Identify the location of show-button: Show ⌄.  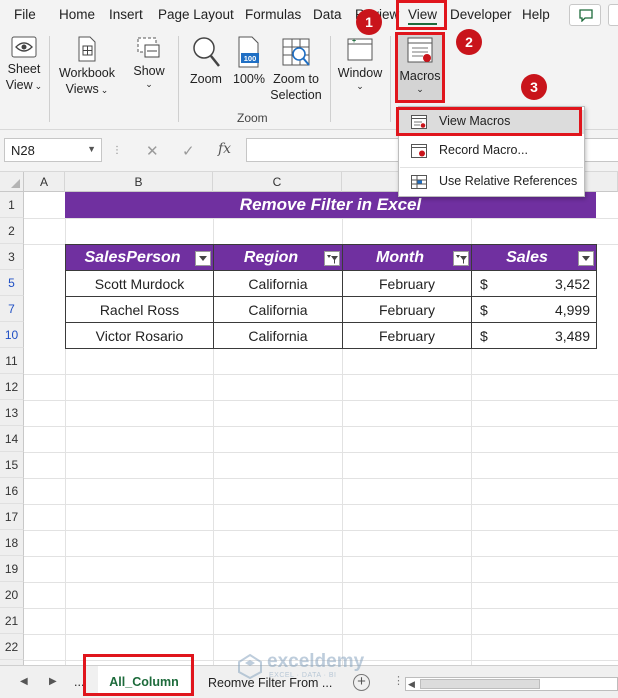
(149, 62).